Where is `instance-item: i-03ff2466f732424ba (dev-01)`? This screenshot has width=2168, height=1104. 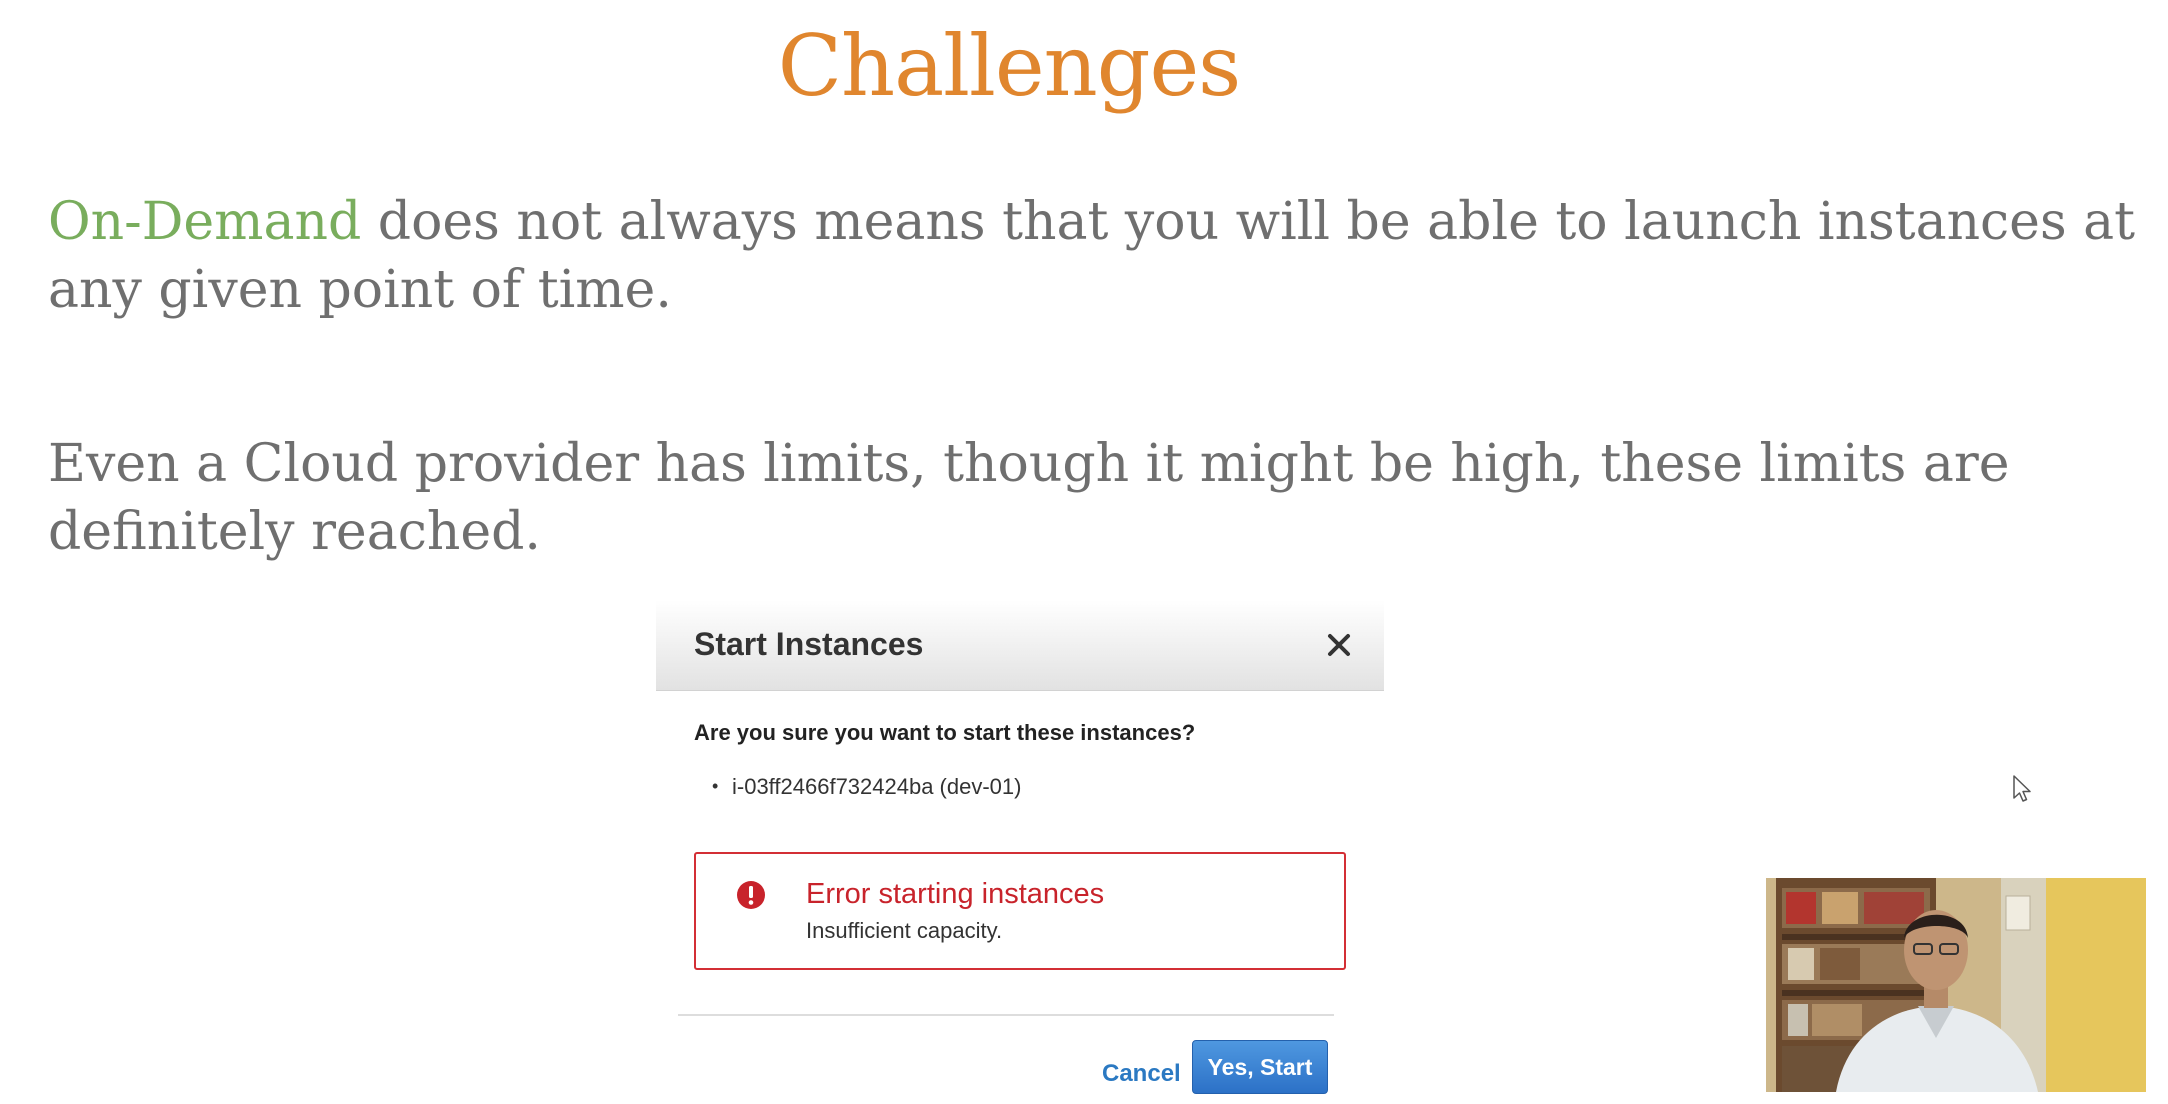 instance-item: i-03ff2466f732424ba (dev-01) is located at coordinates (867, 787).